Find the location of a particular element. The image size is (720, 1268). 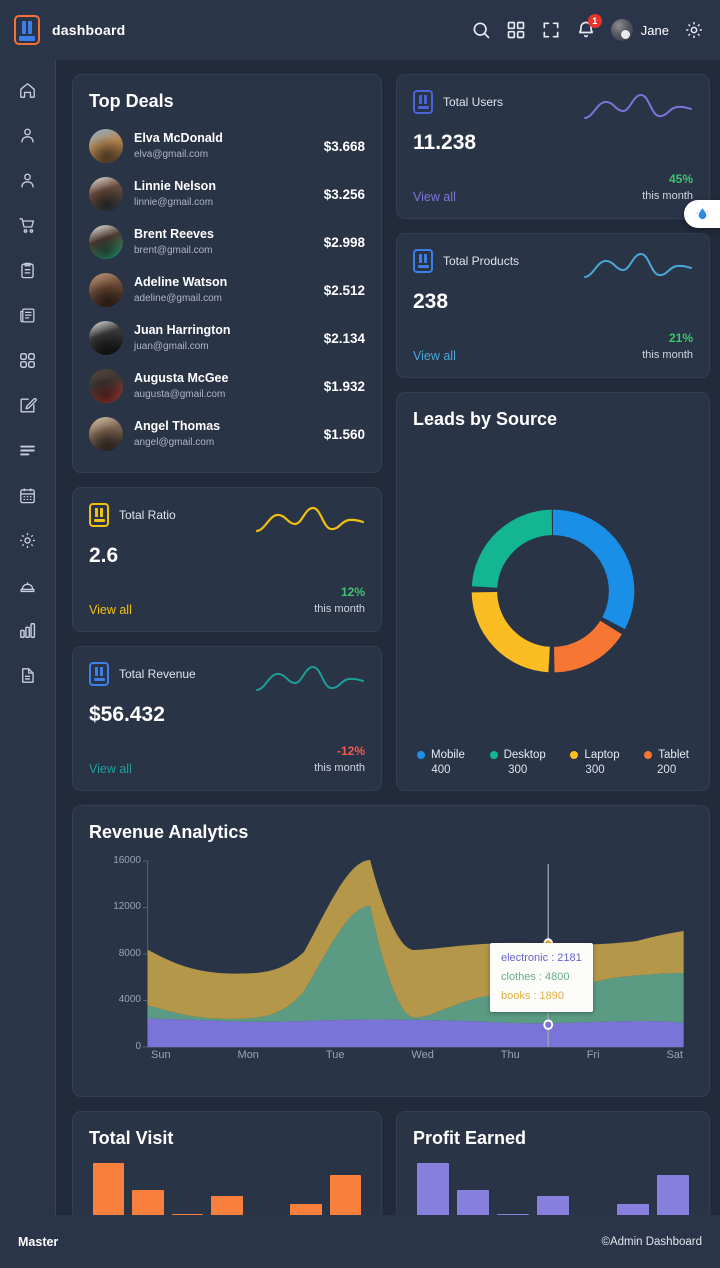

table-row: Adeline Watson adeline@gmail.com $2.512 is located at coordinates (227, 290).